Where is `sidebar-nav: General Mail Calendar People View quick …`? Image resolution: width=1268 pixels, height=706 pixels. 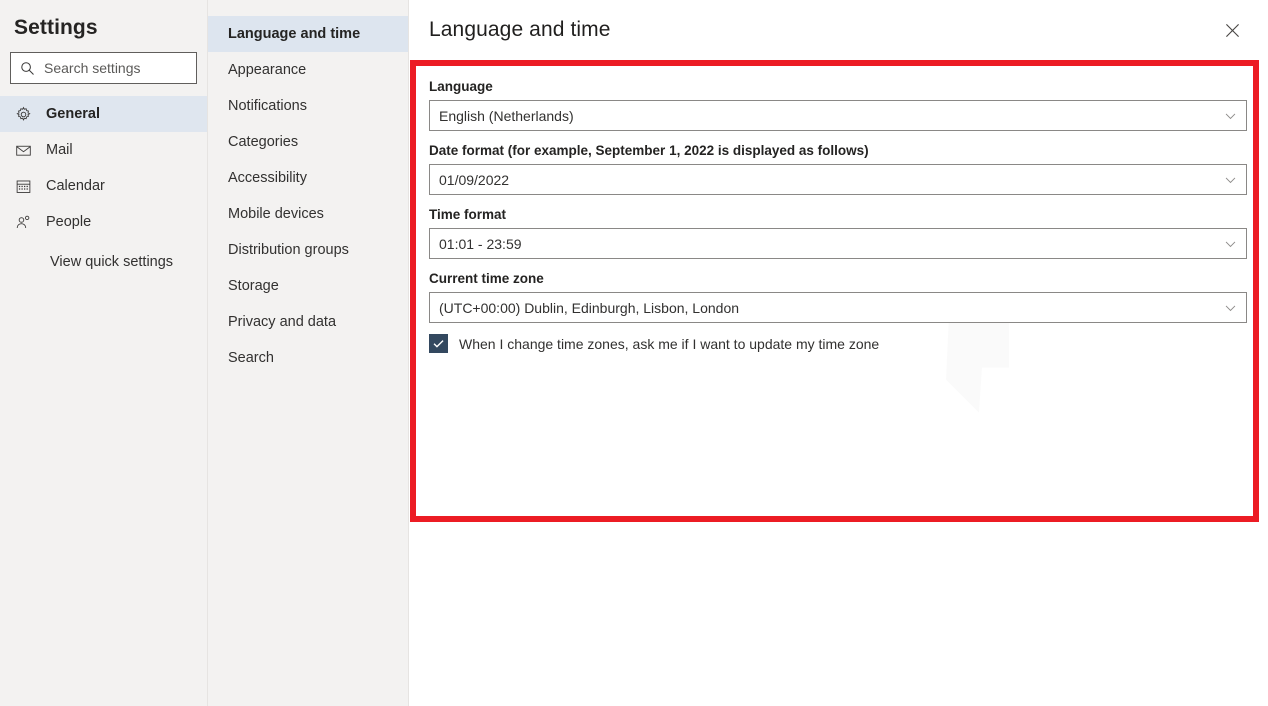 sidebar-nav: General Mail Calendar People View quick … is located at coordinates (103, 185).